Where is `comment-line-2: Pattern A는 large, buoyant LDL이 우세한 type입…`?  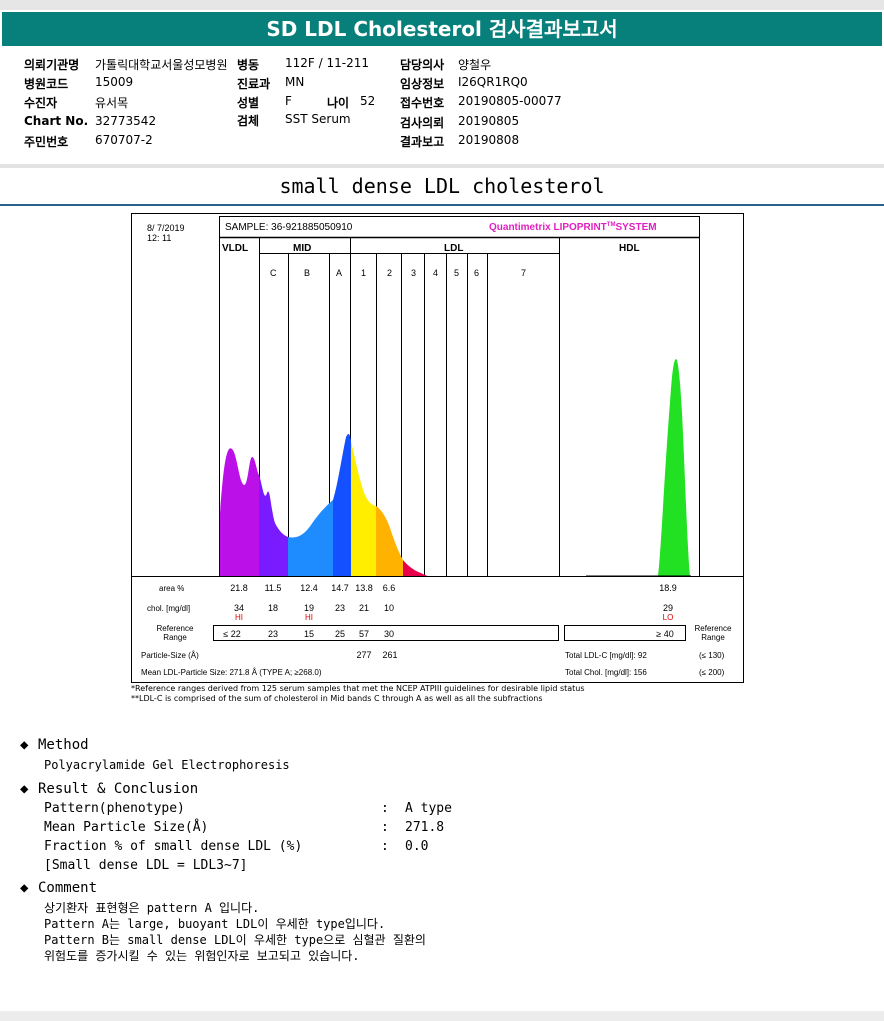
comment-line-2: Pattern A는 large, buoyant LDL이 우세한 type입… is located at coordinates (215, 924).